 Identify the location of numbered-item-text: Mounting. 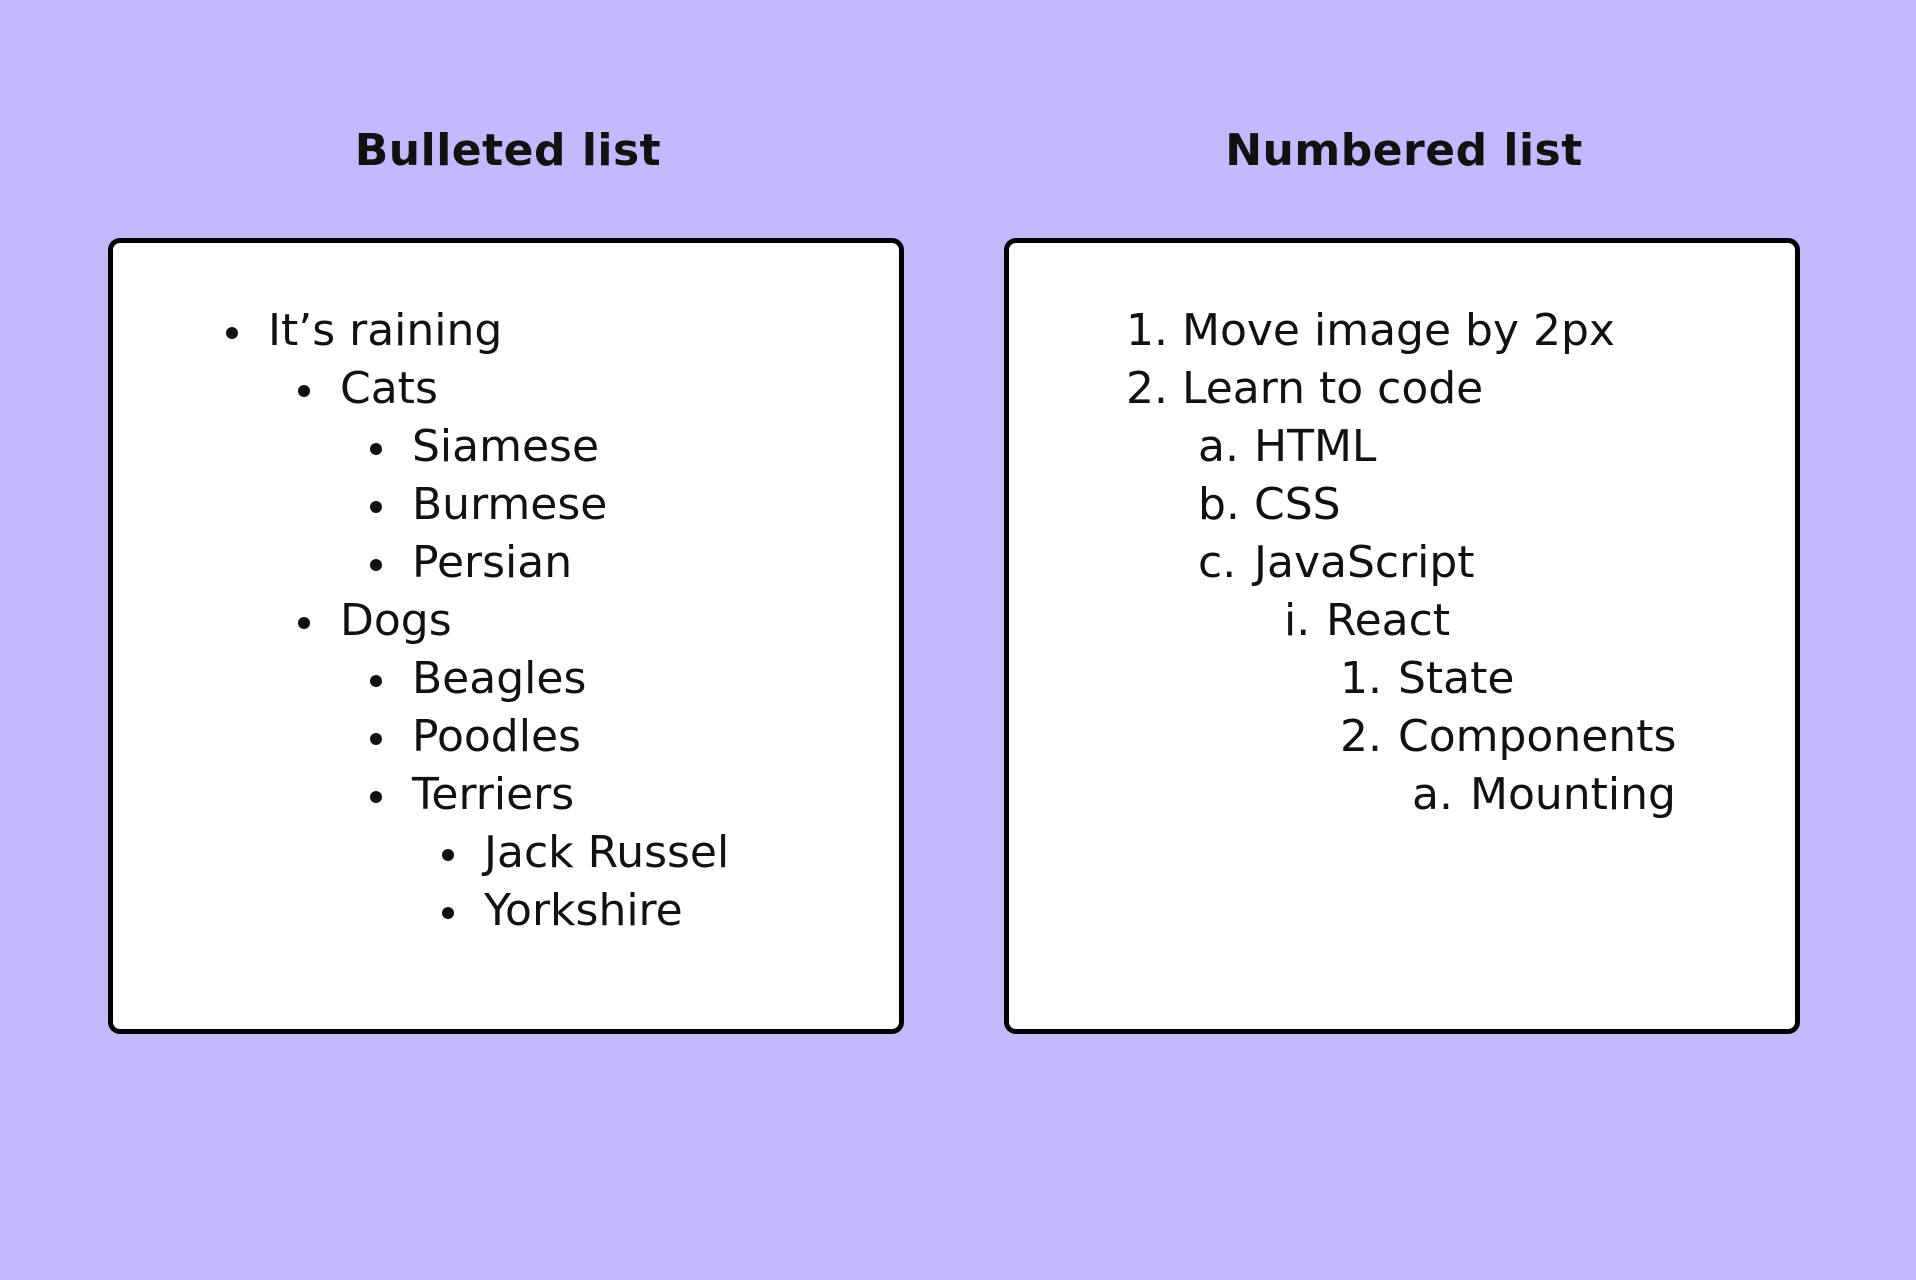
(1573, 794).